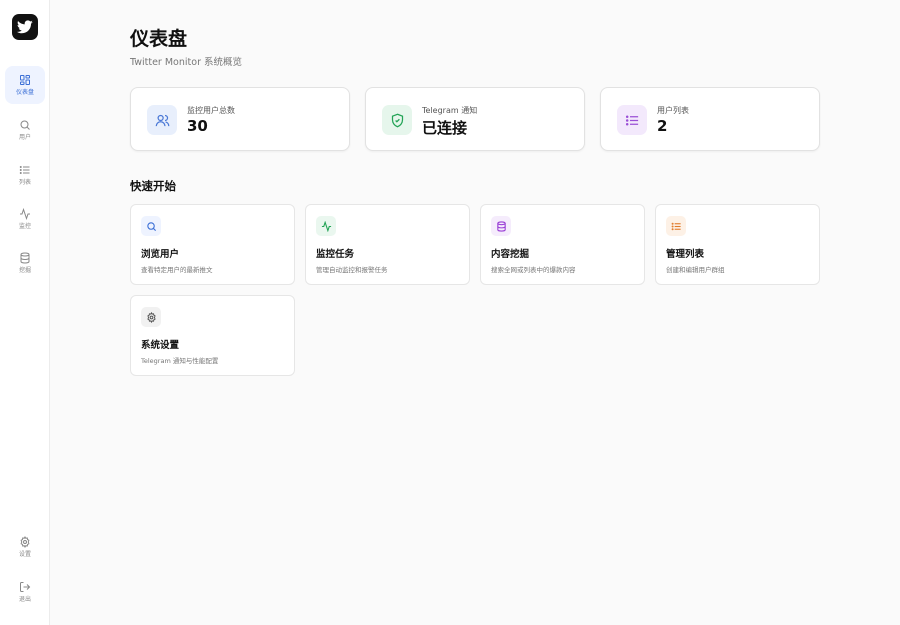  Describe the element at coordinates (352, 270) in the screenshot. I see `quick-card-desc: 管理自动监控和报警任务` at that location.